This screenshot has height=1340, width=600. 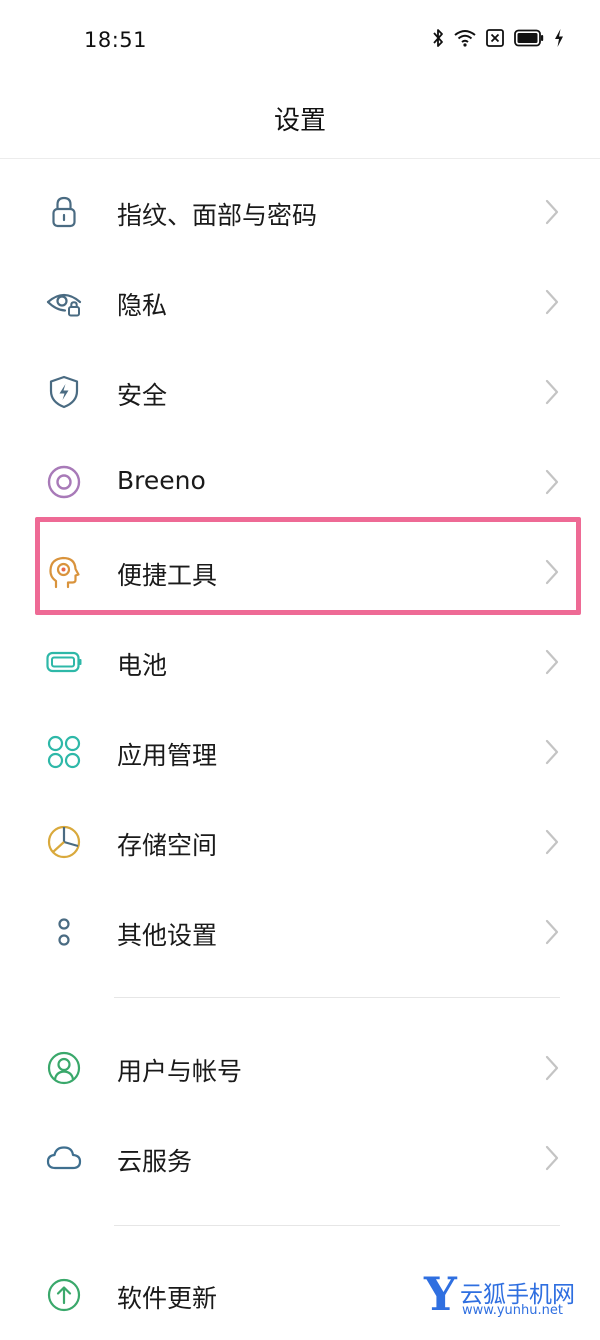 I want to click on breeno-icon, so click(x=64, y=482).